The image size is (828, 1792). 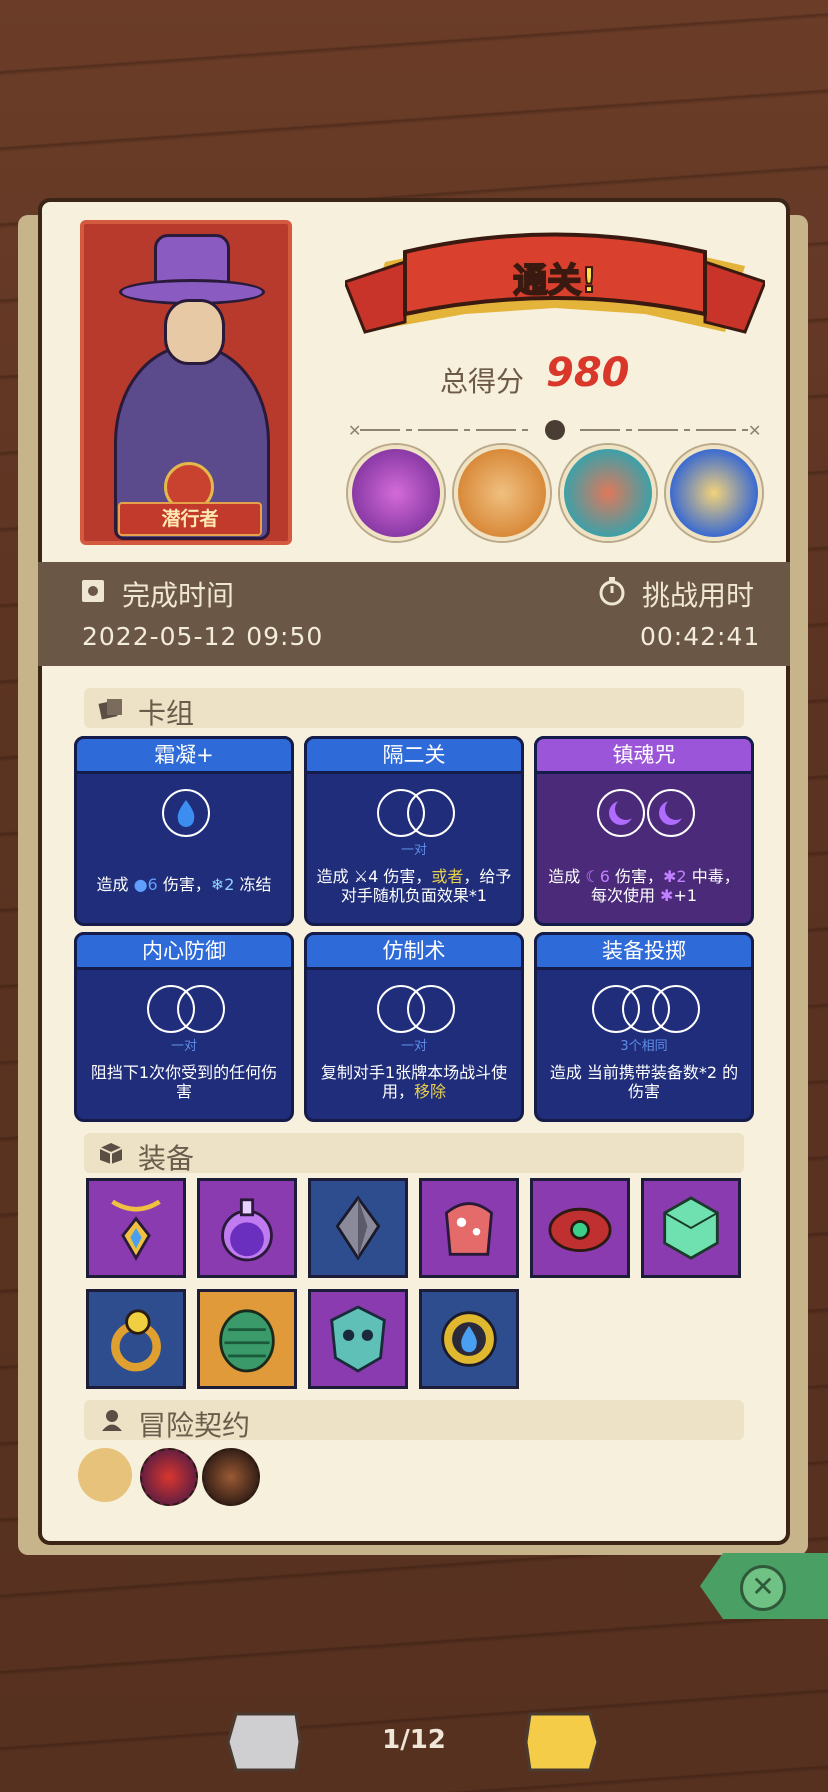 I want to click on card-description: 复制对手1张牌本场战斗使用，移除, so click(x=414, y=1082).